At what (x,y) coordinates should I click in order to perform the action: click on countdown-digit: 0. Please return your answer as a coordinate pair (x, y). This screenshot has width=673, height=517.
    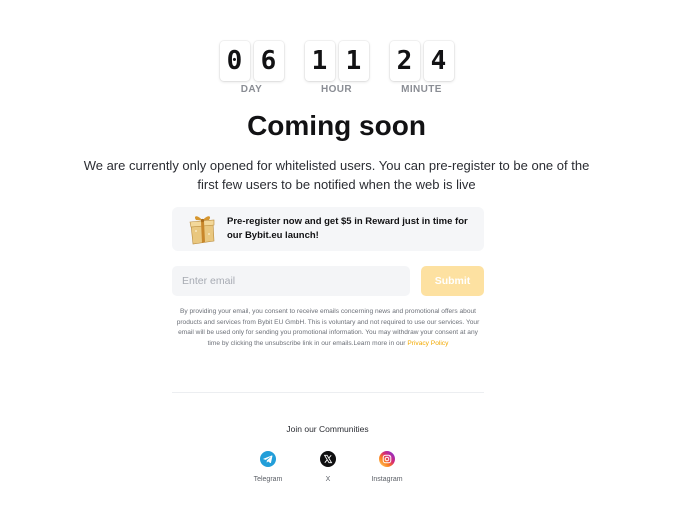
    Looking at the image, I should click on (234, 61).